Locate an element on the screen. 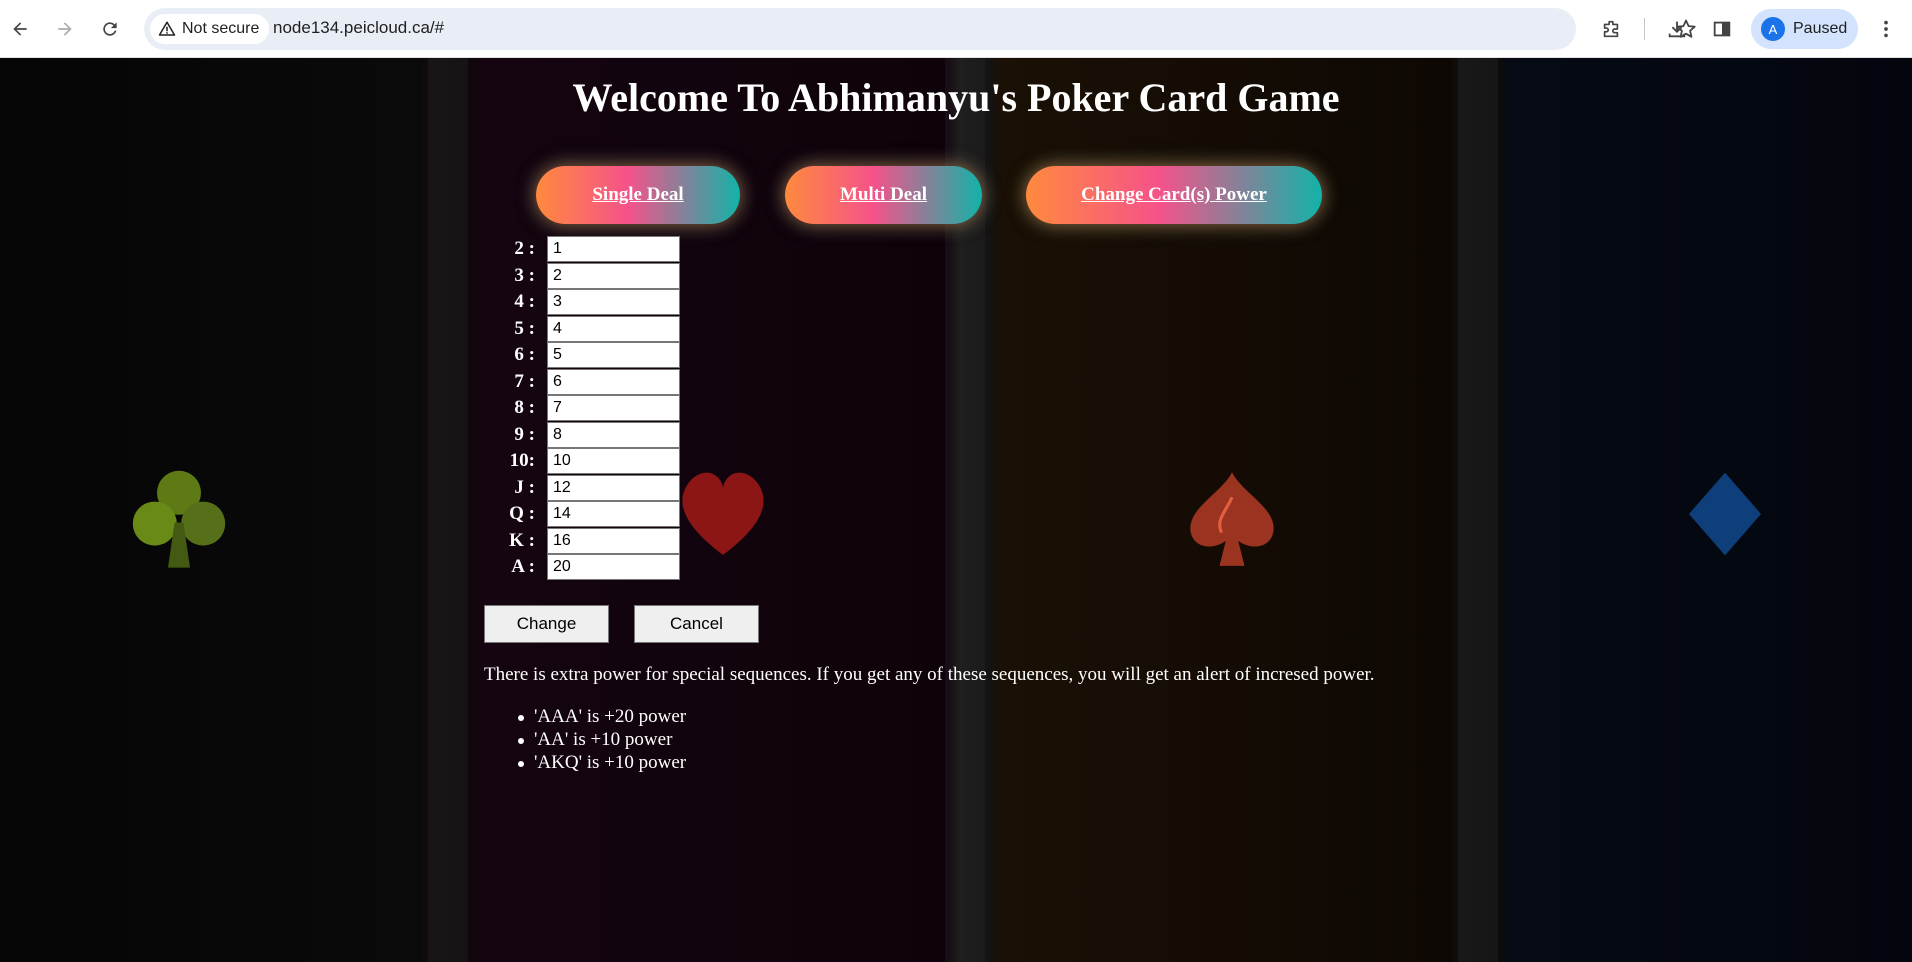  side-panel-icon is located at coordinates (1722, 29).